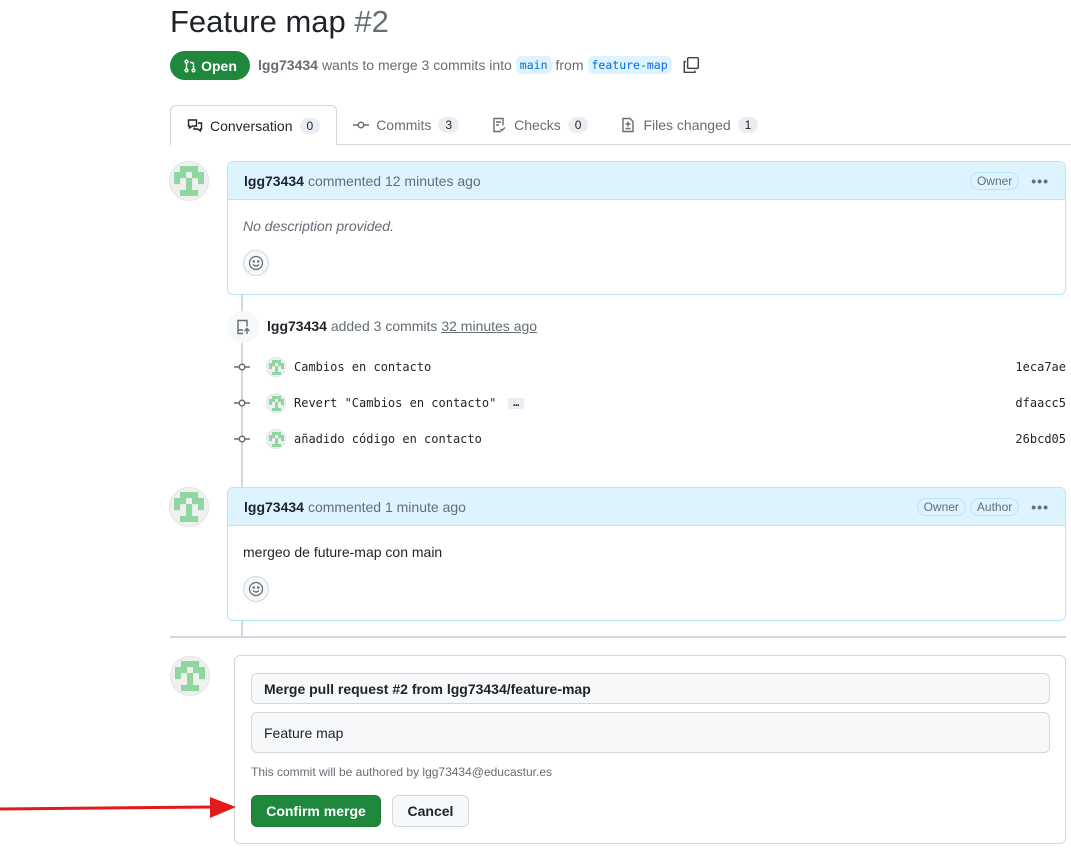 Image resolution: width=1071 pixels, height=855 pixels. What do you see at coordinates (316, 811) in the screenshot?
I see `confirm-merge-button: Confirm merge` at bounding box center [316, 811].